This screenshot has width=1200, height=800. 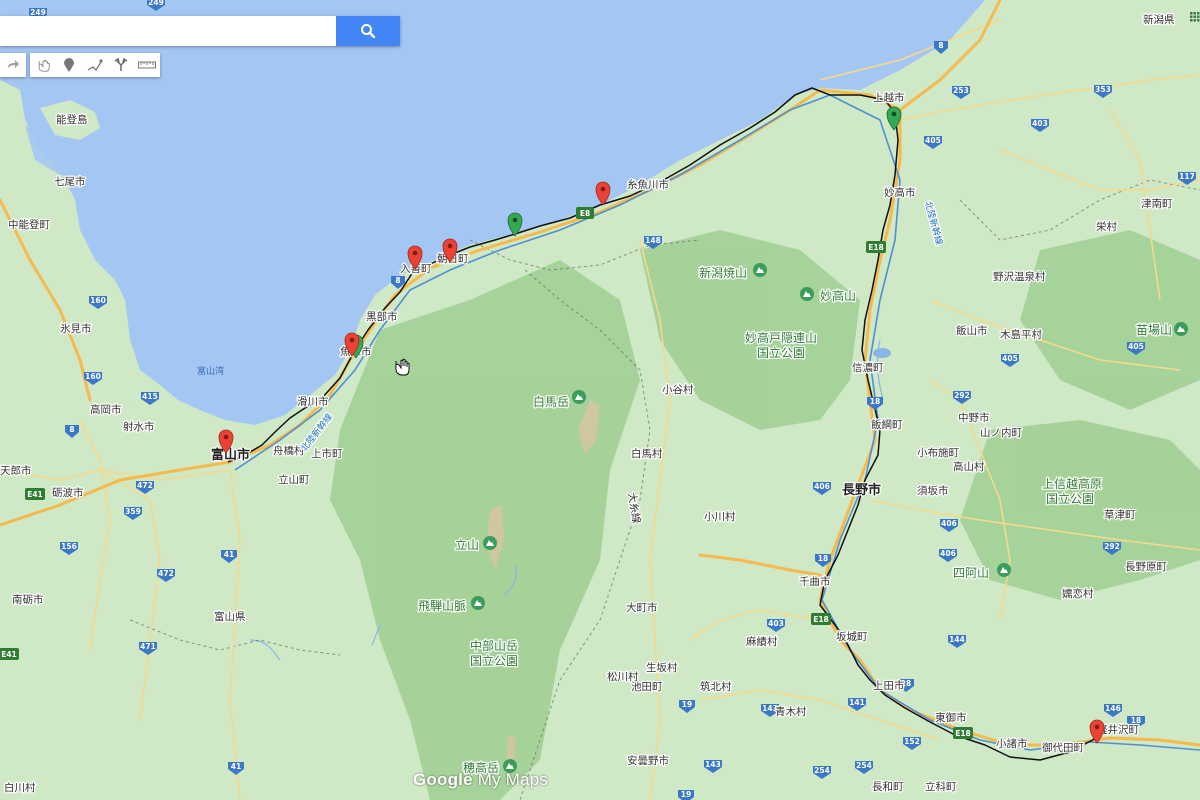 I want to click on label-chubu-park-1: 中部山岳, so click(x=494, y=645).